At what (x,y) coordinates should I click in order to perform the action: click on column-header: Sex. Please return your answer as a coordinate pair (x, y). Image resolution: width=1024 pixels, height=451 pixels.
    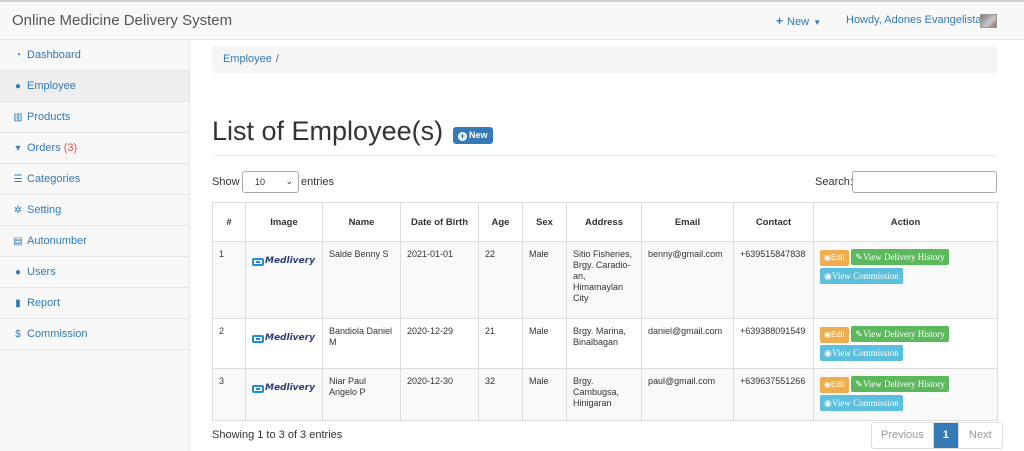
    Looking at the image, I should click on (544, 222).